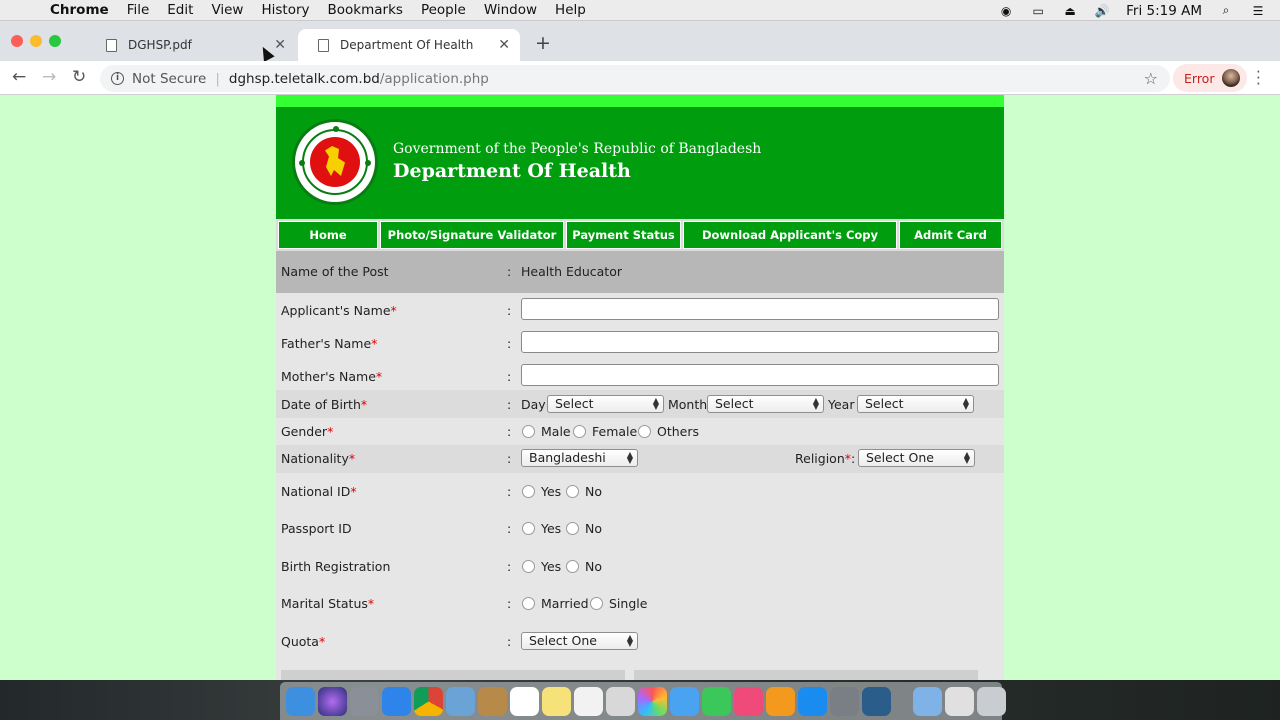 Image resolution: width=1280 pixels, height=720 pixels. Describe the element at coordinates (628, 603) in the screenshot. I see `marital-single-label: Single` at that location.